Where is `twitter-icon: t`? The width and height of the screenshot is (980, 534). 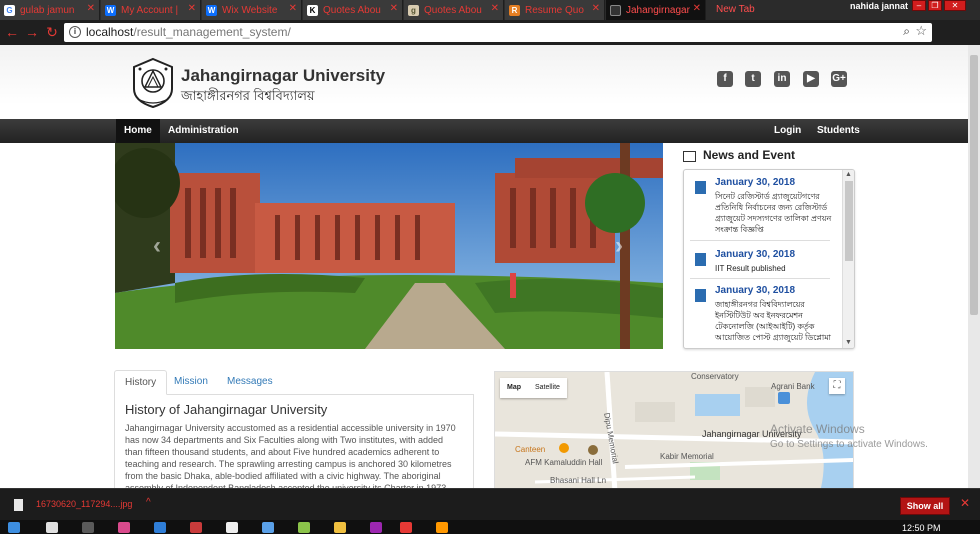
twitter-icon: t is located at coordinates (753, 79).